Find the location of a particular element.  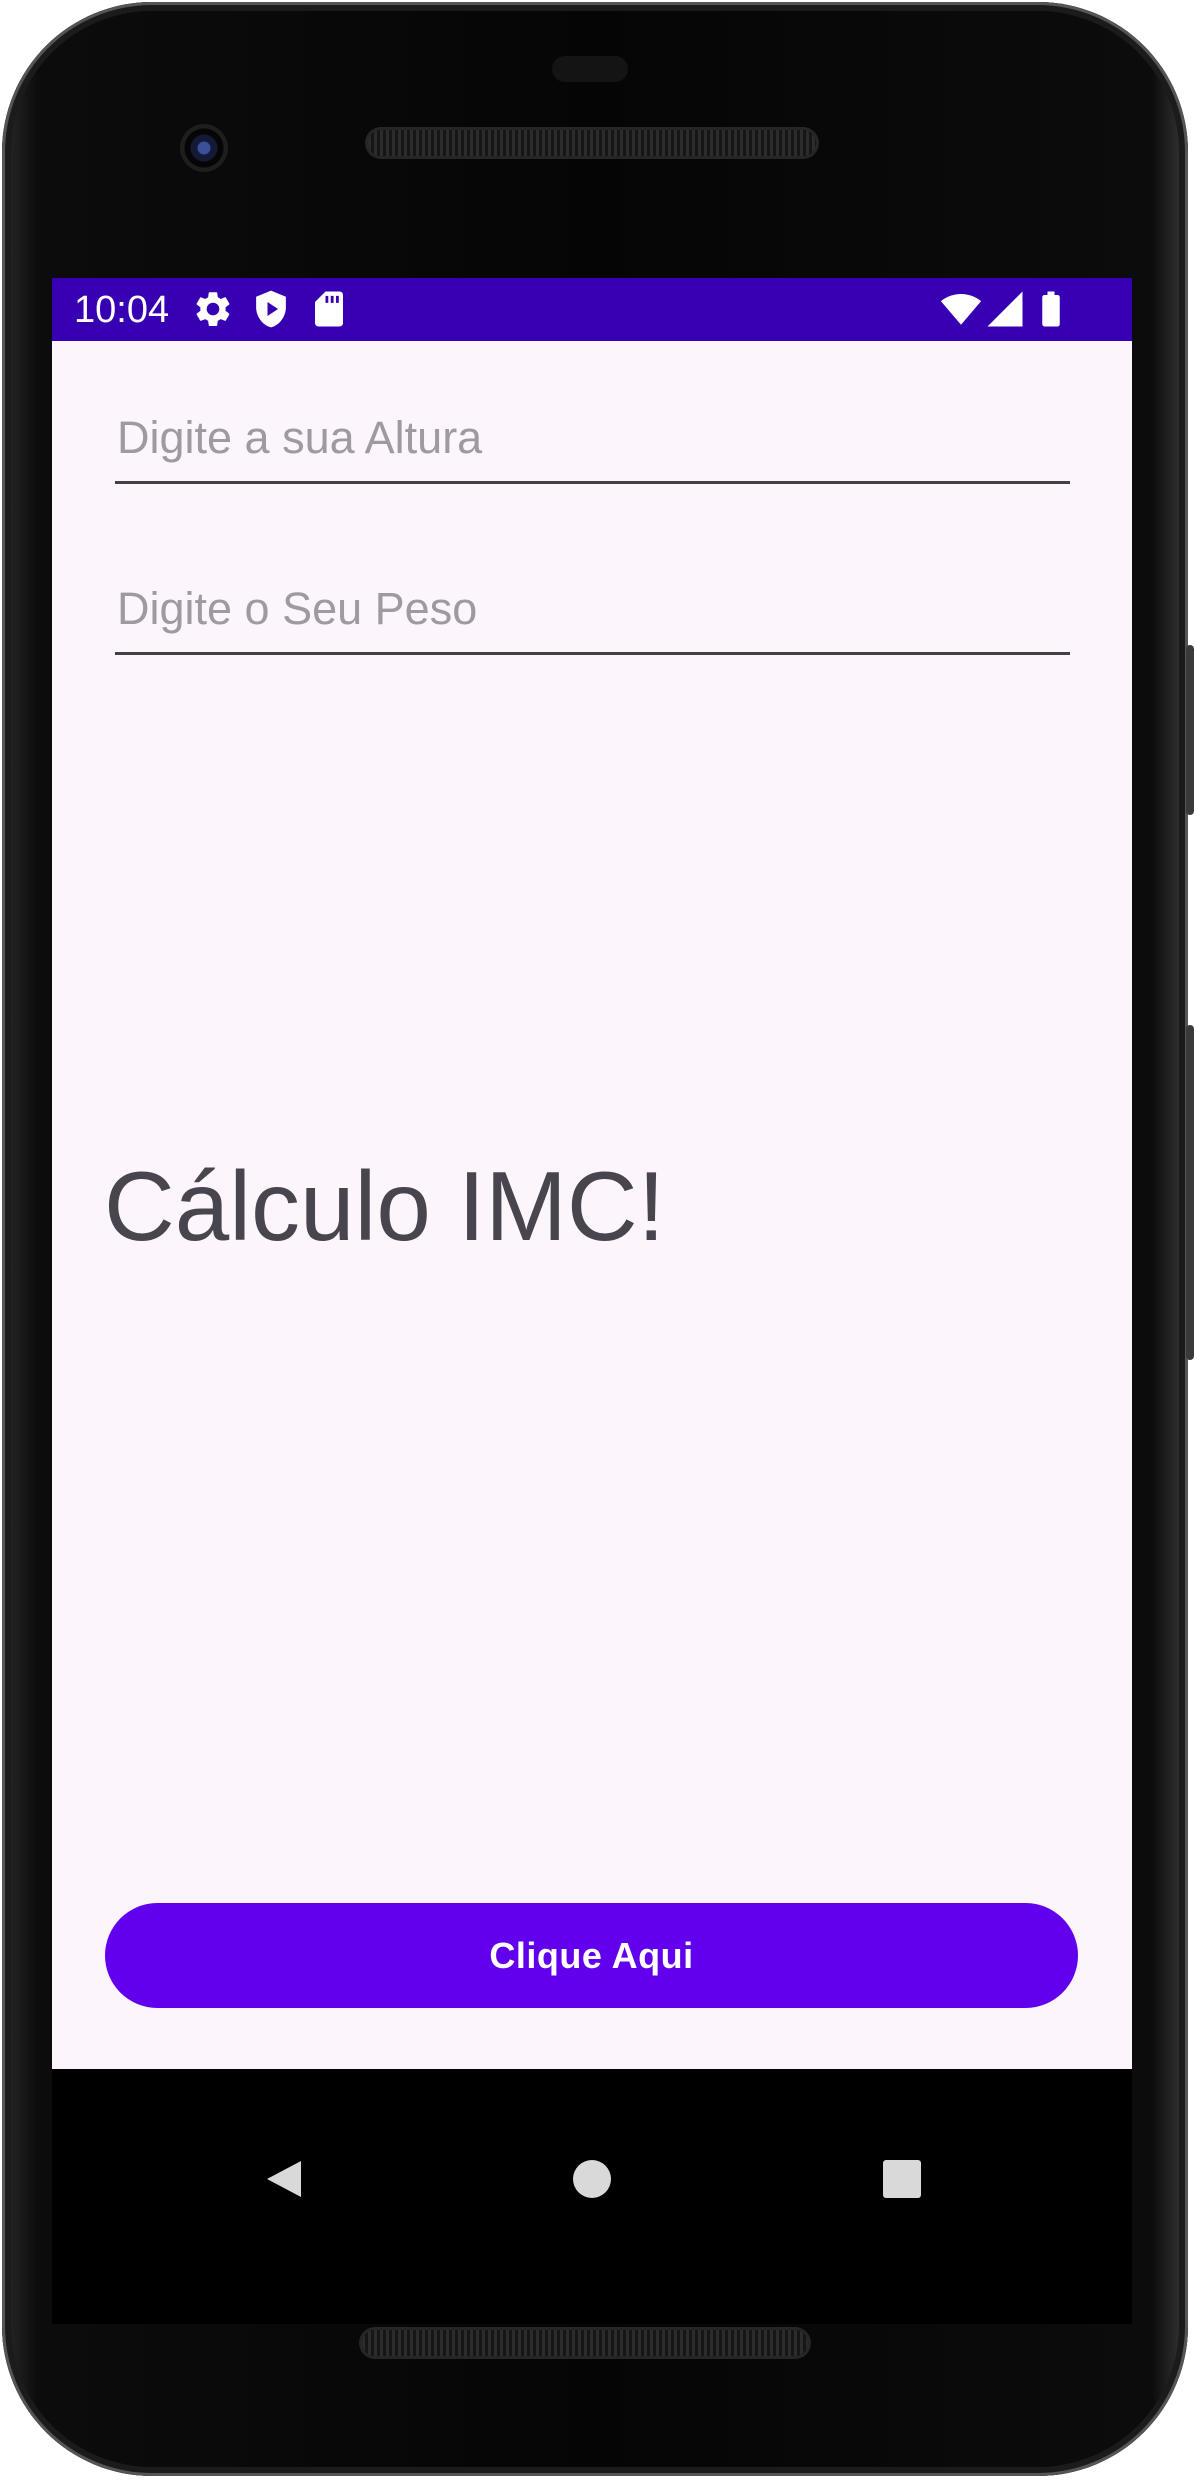

status-bar: 10:04 is located at coordinates (592, 309).